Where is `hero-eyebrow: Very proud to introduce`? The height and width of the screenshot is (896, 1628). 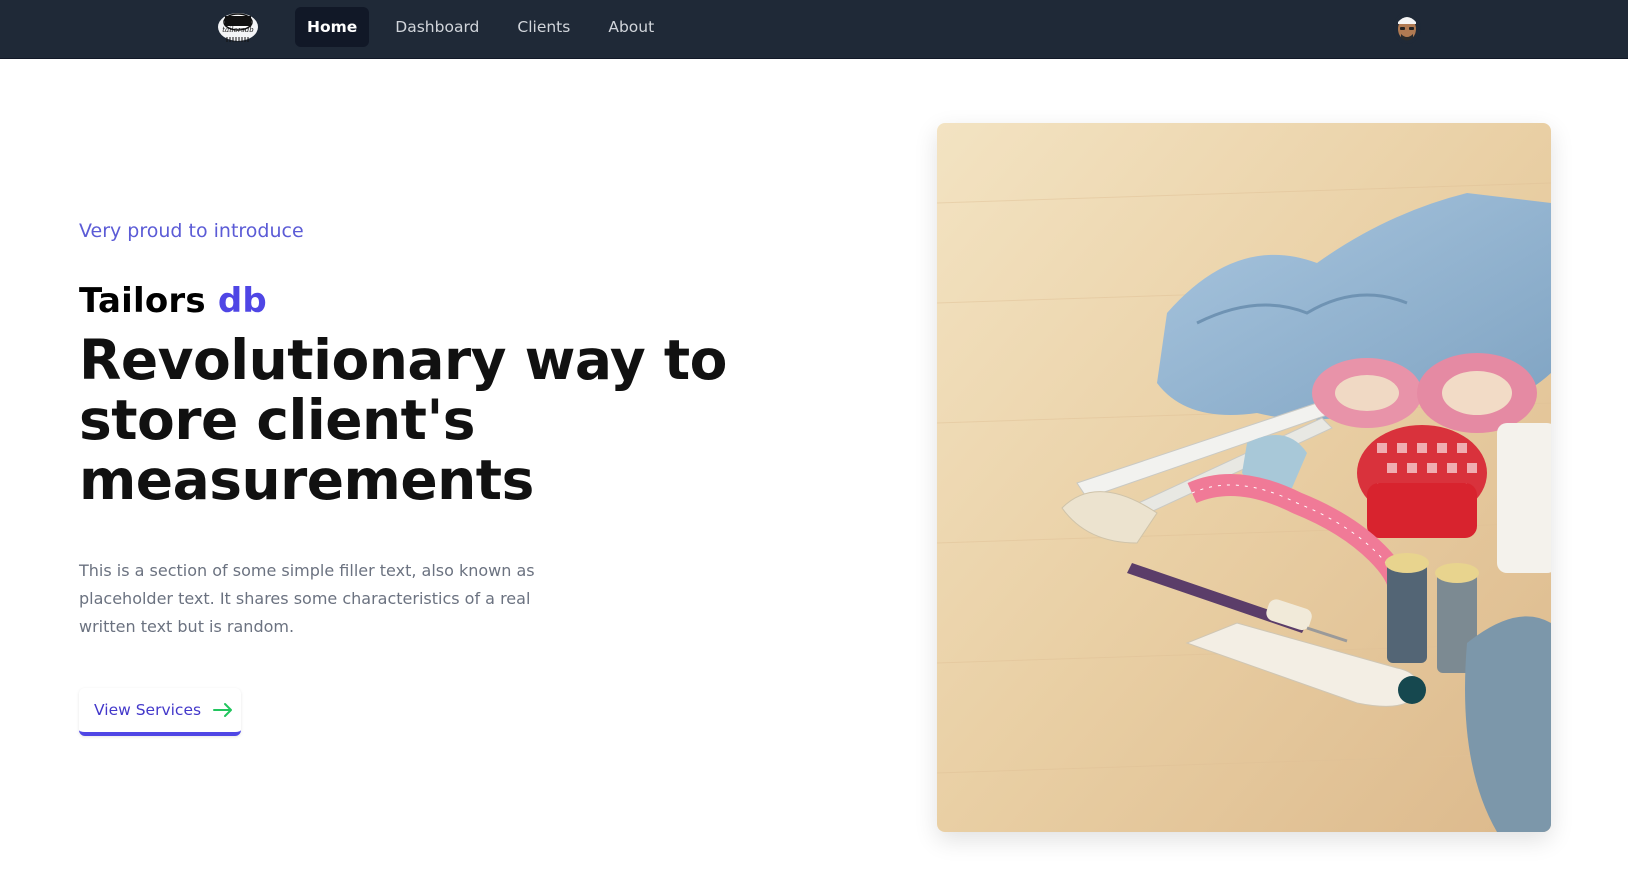 hero-eyebrow: Very proud to introduce is located at coordinates (191, 231).